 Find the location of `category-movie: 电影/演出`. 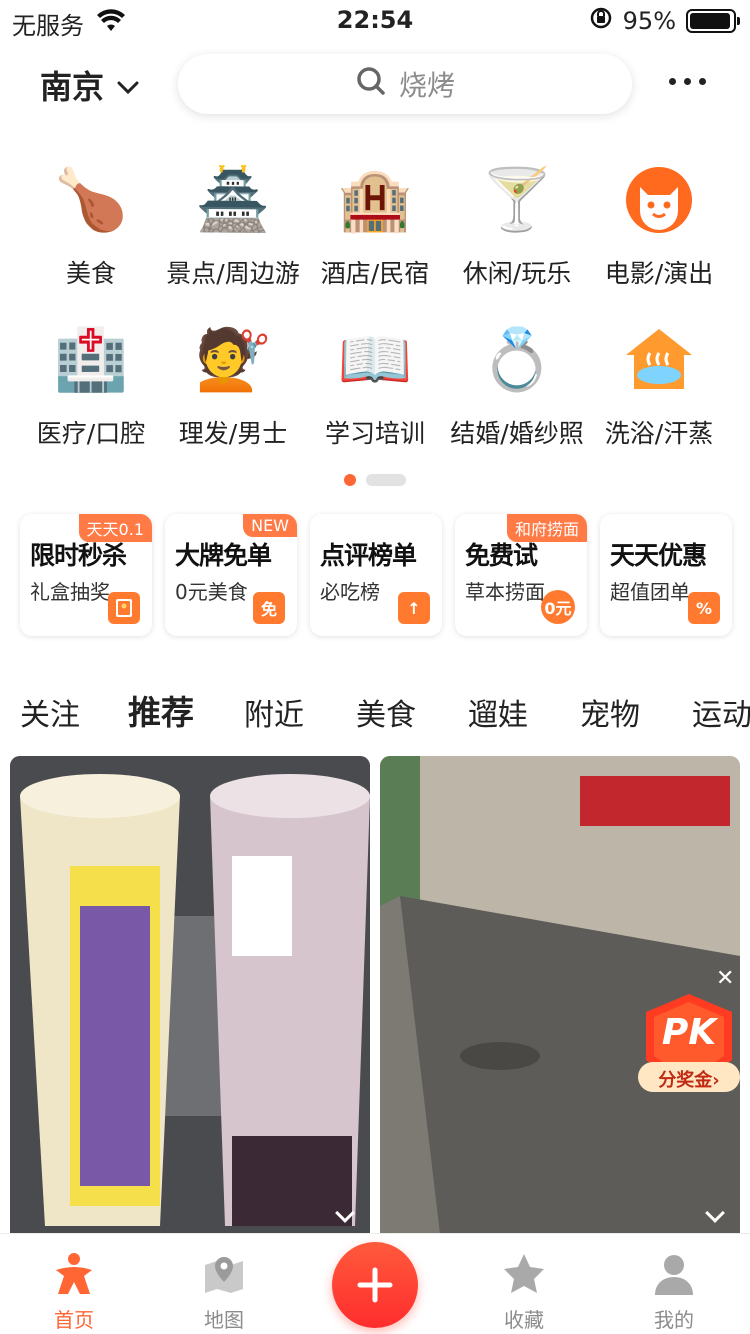

category-movie: 电影/演出 is located at coordinates (659, 240).